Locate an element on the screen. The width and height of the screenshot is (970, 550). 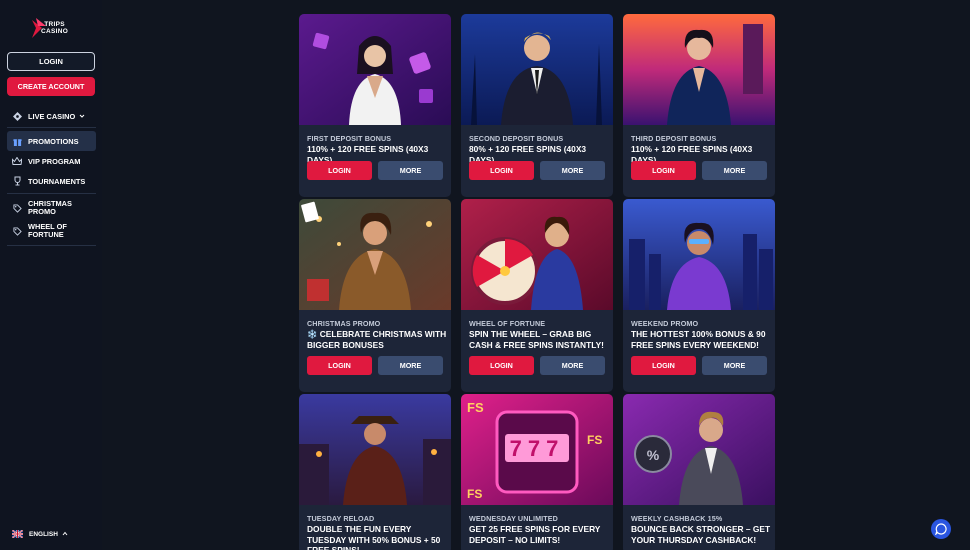
promo-category: WHEEL OF FORTUNE is located at coordinates (507, 323).